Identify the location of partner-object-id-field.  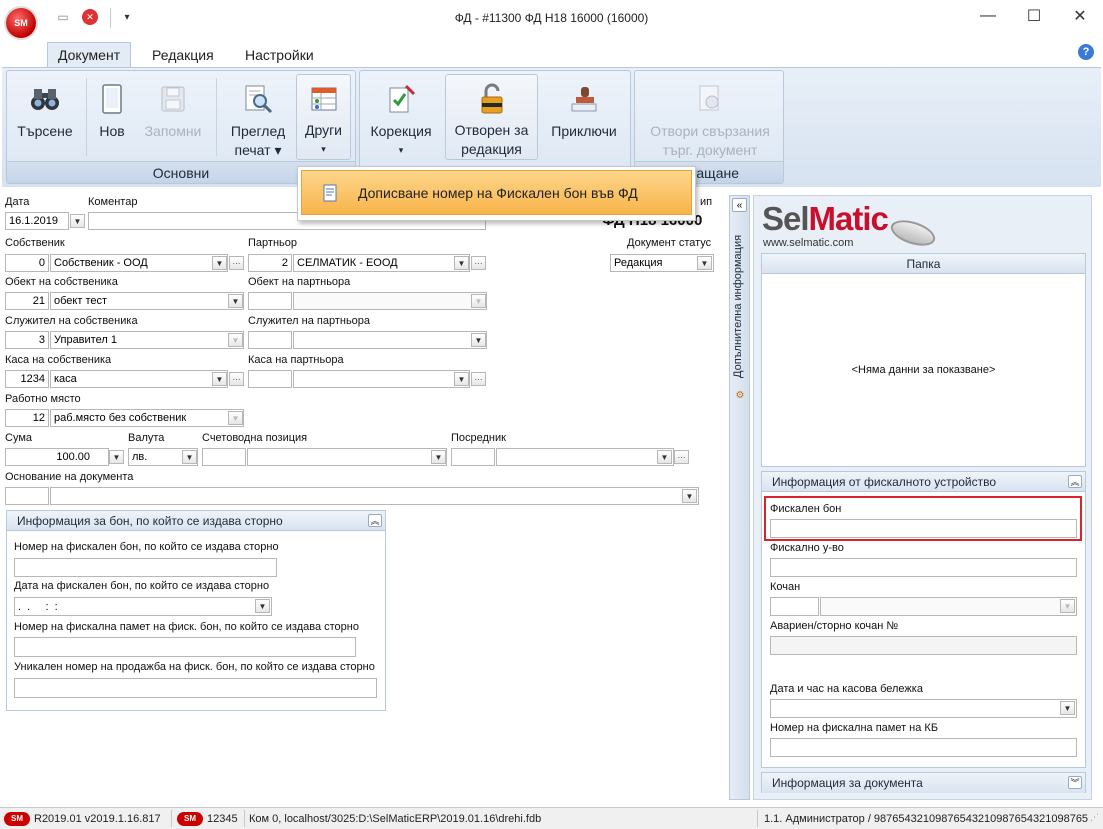
(270, 301).